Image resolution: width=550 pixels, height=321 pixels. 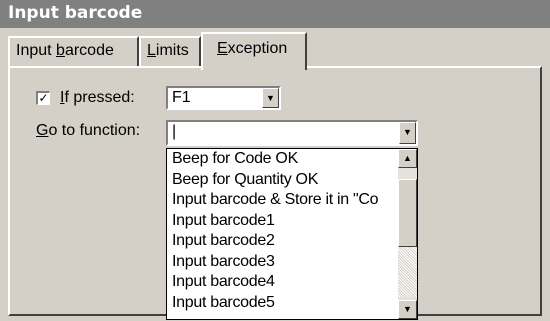 I want to click on chevron-up-icon: ▲, so click(x=407, y=158).